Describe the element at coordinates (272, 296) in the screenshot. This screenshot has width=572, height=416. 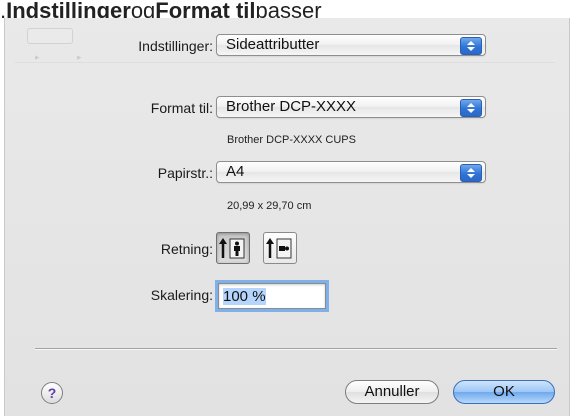
I see `scale-input: 100 %` at that location.